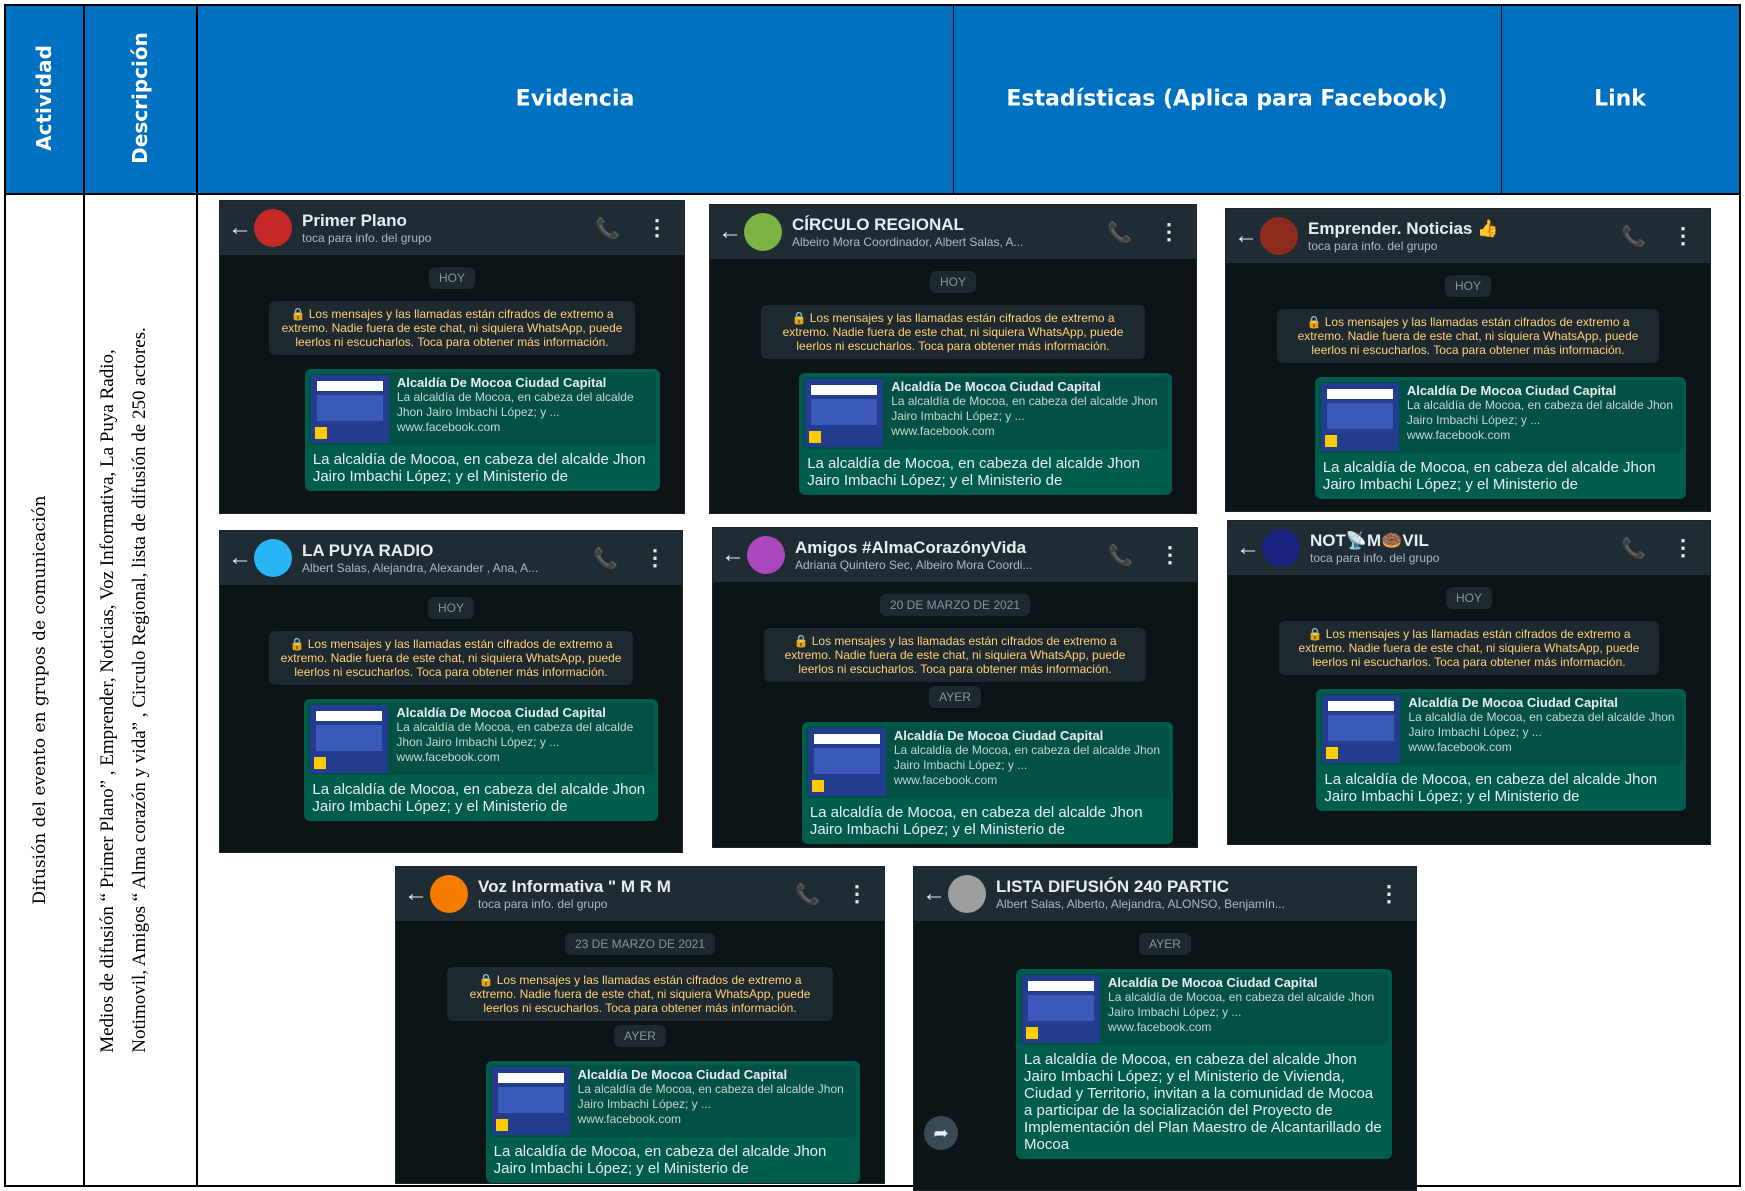  I want to click on chat-name: Voz Informativa " M R M, so click(574, 886).